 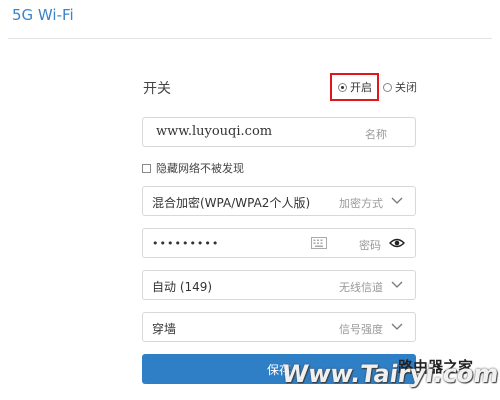 I want to click on channel-select: 自动 (149) 无线信道, so click(x=279, y=285).